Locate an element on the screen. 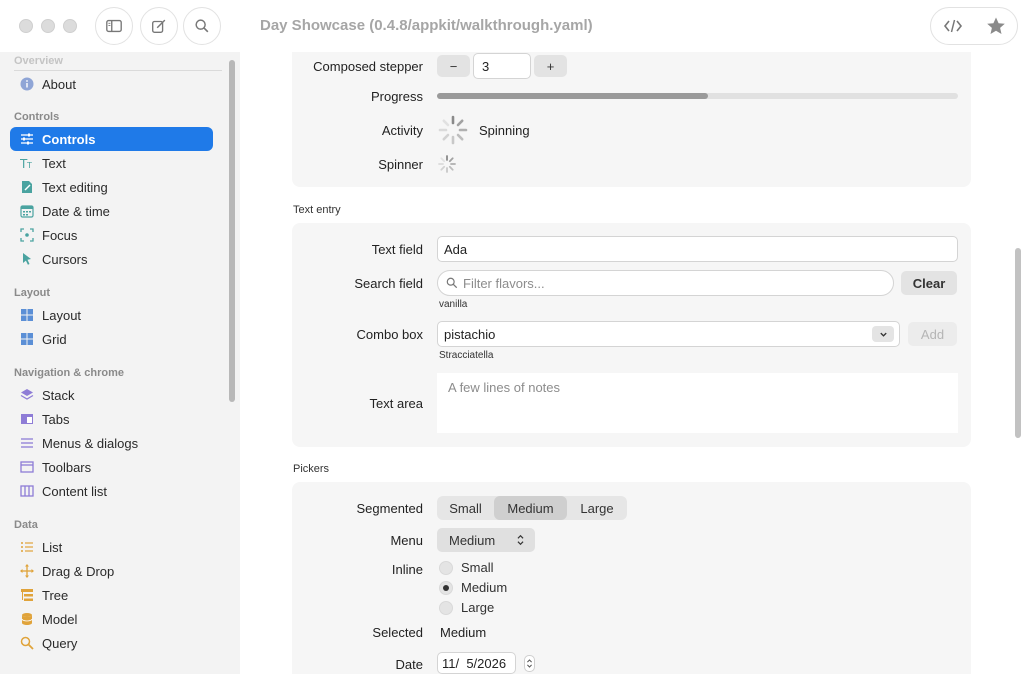  stepper-label: Composed stepper is located at coordinates (368, 66).